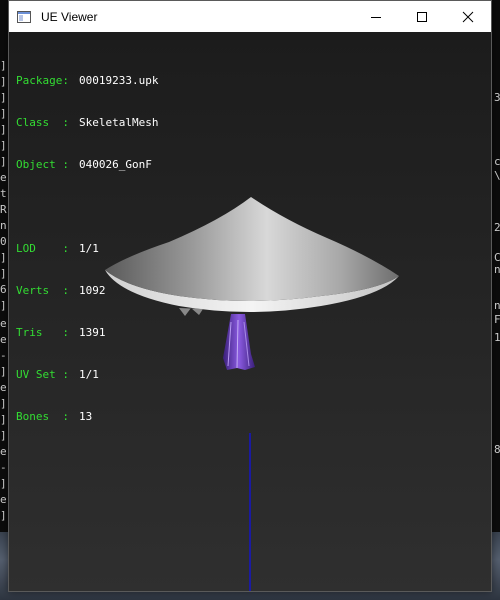 Image resolution: width=500 pixels, height=600 pixels. Describe the element at coordinates (497, 175) in the screenshot. I see `bg-console-char: \` at that location.